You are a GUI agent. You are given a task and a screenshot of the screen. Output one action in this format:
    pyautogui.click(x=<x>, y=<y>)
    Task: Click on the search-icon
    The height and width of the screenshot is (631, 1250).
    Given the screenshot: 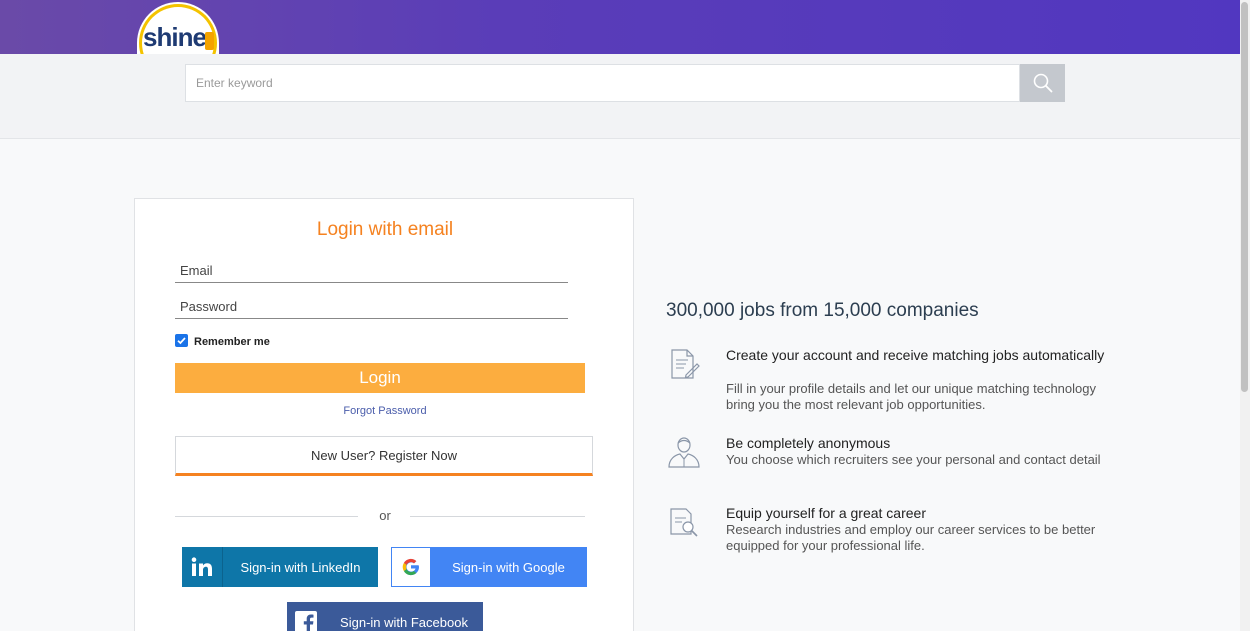 What is the action you would take?
    pyautogui.click(x=1042, y=83)
    